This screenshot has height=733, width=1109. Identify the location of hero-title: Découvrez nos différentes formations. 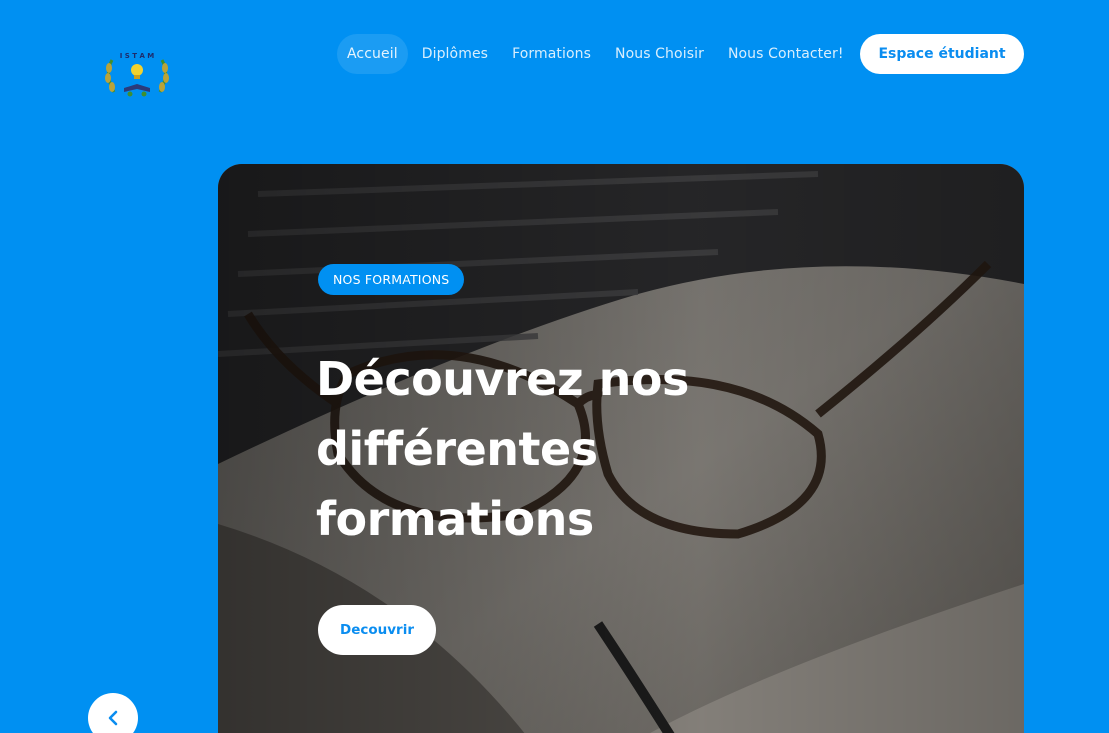
(502, 449).